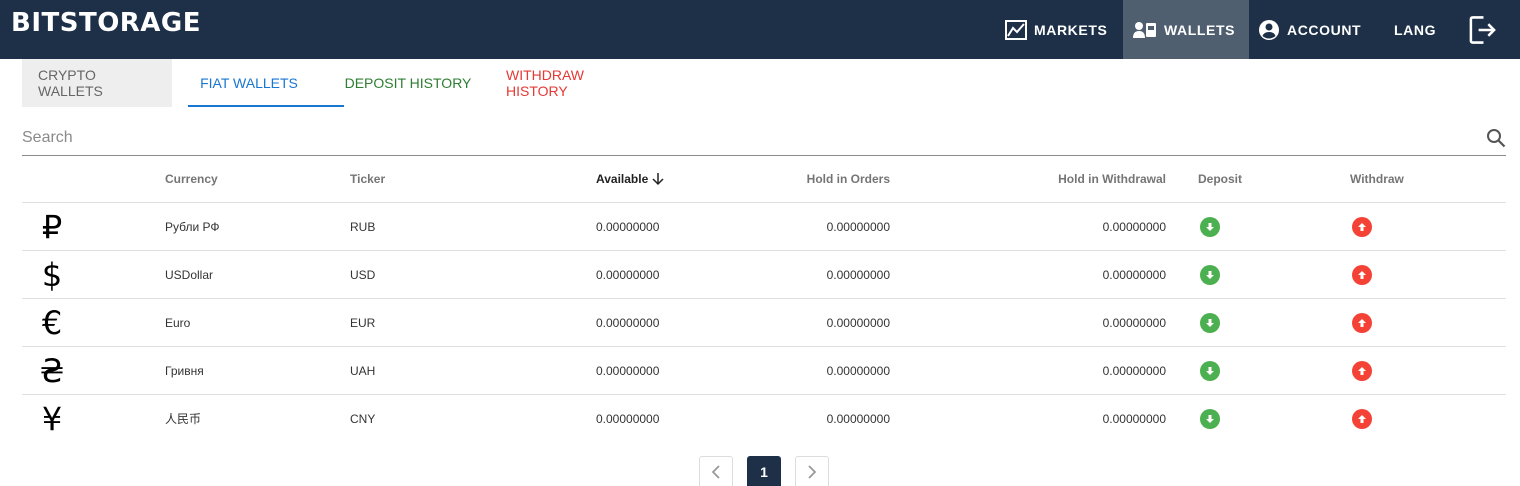 This screenshot has height=486, width=1520. What do you see at coordinates (106, 23) in the screenshot?
I see `logo: BITSTORAGE` at bounding box center [106, 23].